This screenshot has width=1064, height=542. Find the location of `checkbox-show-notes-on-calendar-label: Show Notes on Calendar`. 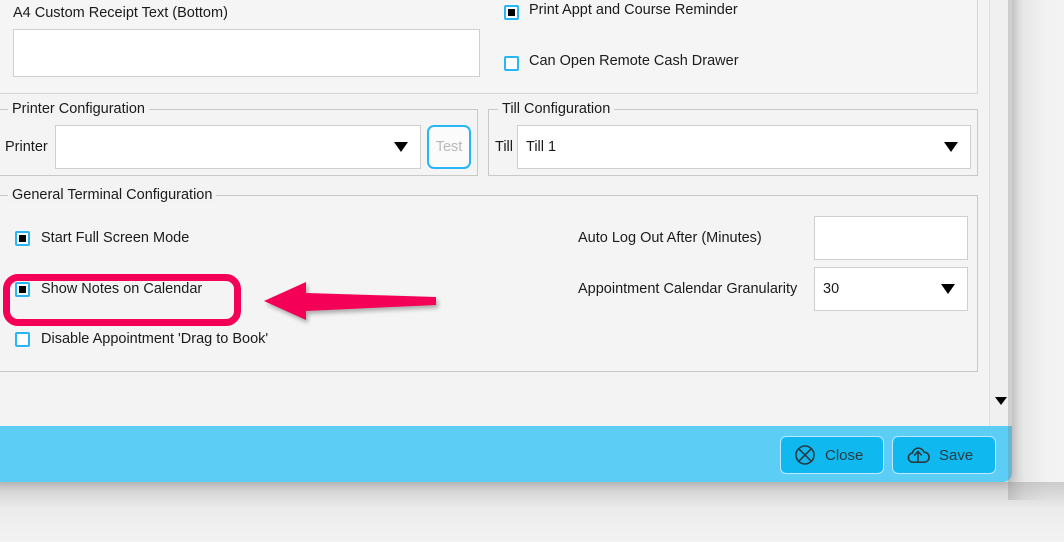

checkbox-show-notes-on-calendar-label: Show Notes on Calendar is located at coordinates (122, 289).